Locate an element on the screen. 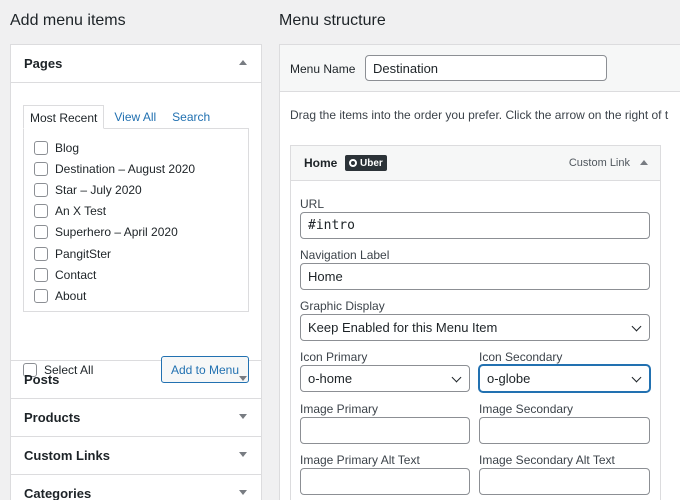 This screenshot has height=500, width=680. tab-view-all: View All is located at coordinates (135, 117).